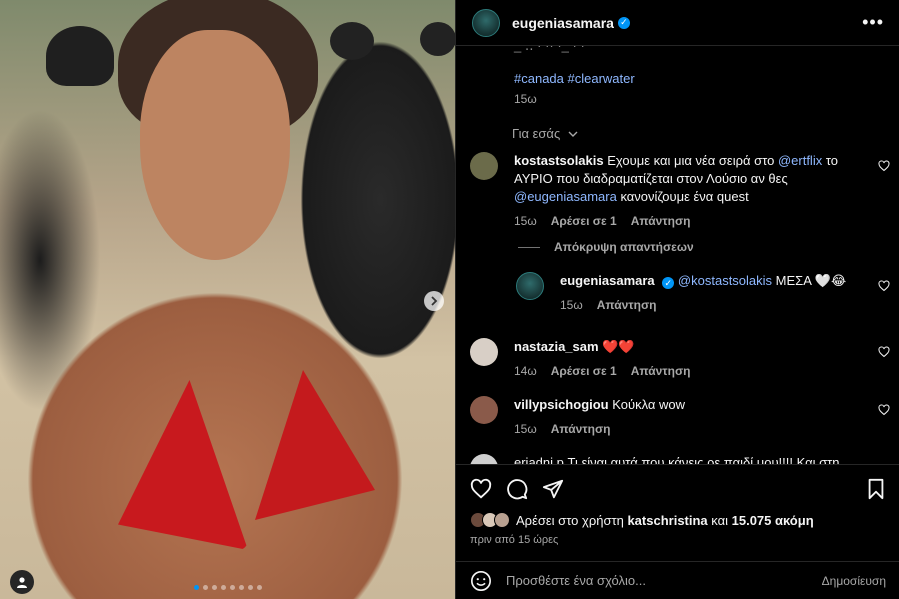  What do you see at coordinates (215, 145) in the screenshot?
I see `woman-face` at bounding box center [215, 145].